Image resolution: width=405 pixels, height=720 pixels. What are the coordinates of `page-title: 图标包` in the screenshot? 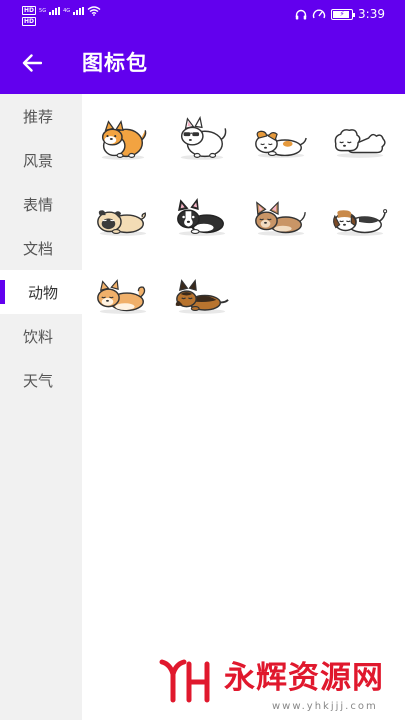 It's located at (115, 63).